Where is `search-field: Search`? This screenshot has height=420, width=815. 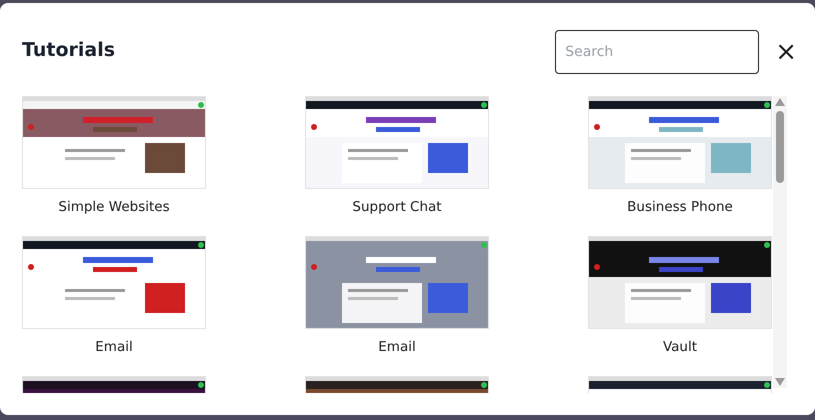 search-field: Search is located at coordinates (657, 52).